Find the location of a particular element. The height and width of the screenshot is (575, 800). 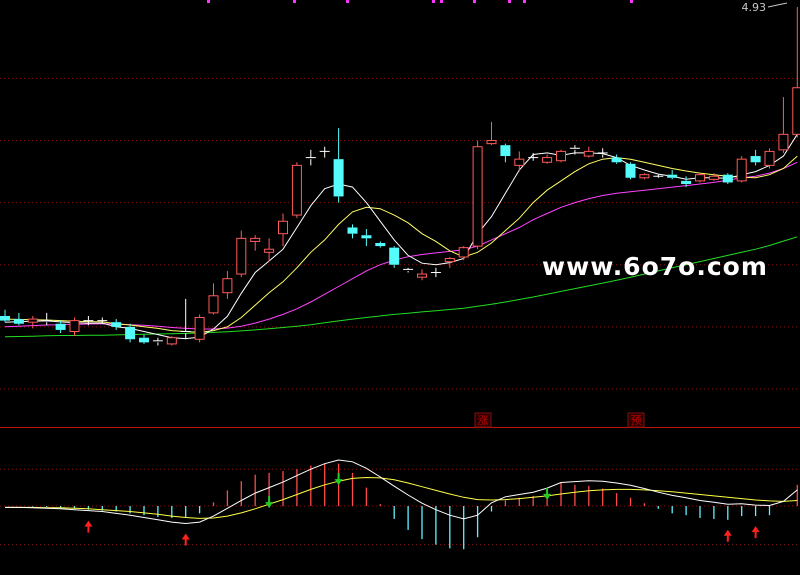

yu-label: 预 is located at coordinates (636, 420).